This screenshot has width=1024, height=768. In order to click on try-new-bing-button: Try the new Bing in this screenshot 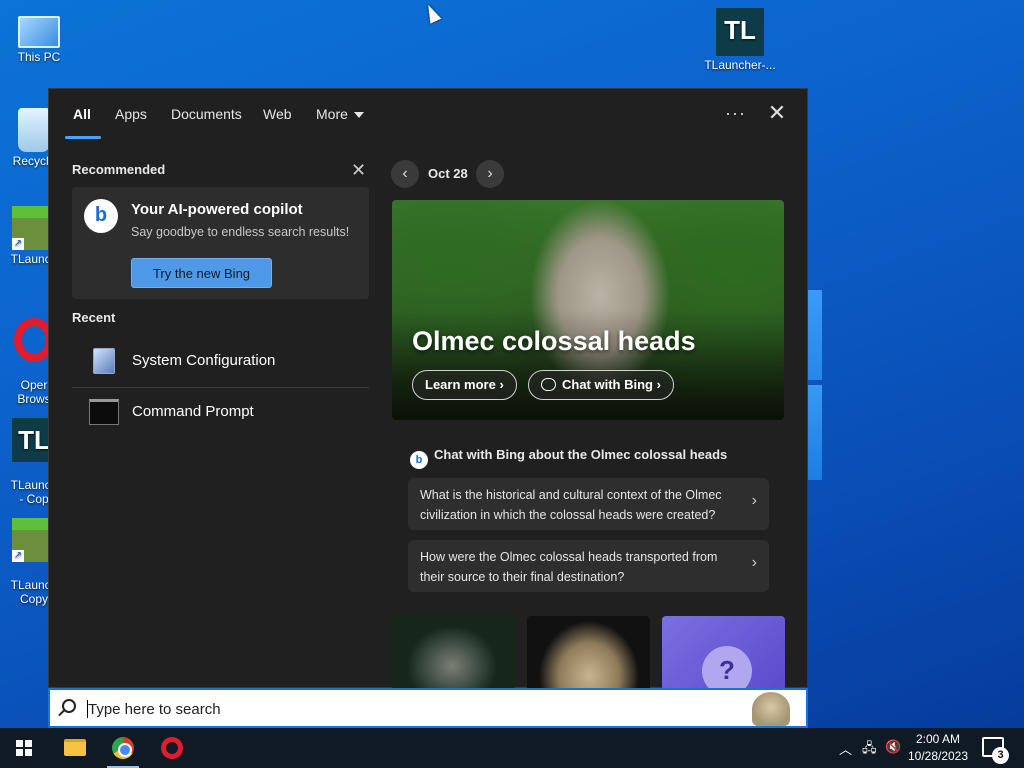, I will do `click(201, 273)`.